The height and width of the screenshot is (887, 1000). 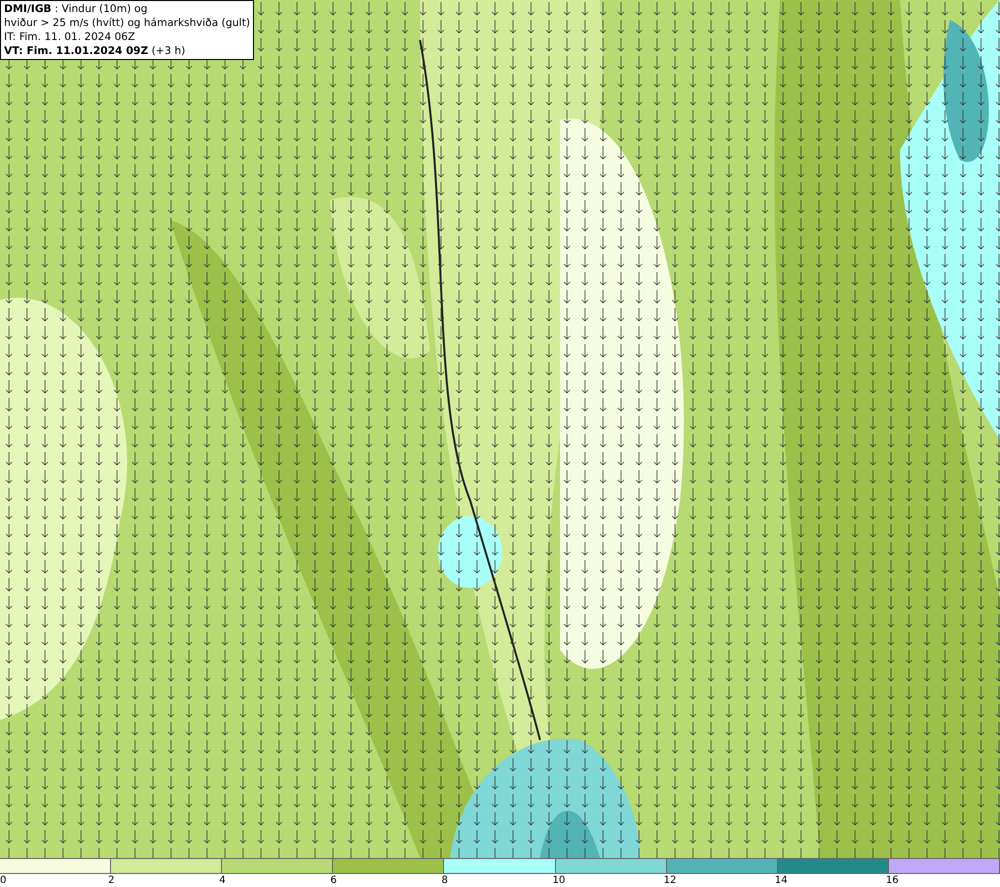 What do you see at coordinates (333, 880) in the screenshot?
I see `legend-tick-label: 6` at bounding box center [333, 880].